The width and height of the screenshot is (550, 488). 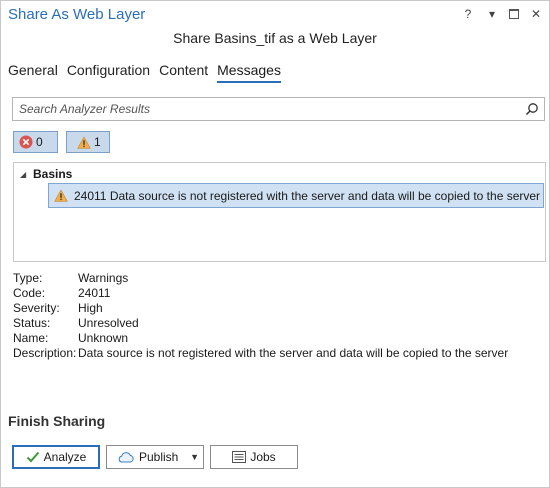 I want to click on close-icon: ✕, so click(x=536, y=14).